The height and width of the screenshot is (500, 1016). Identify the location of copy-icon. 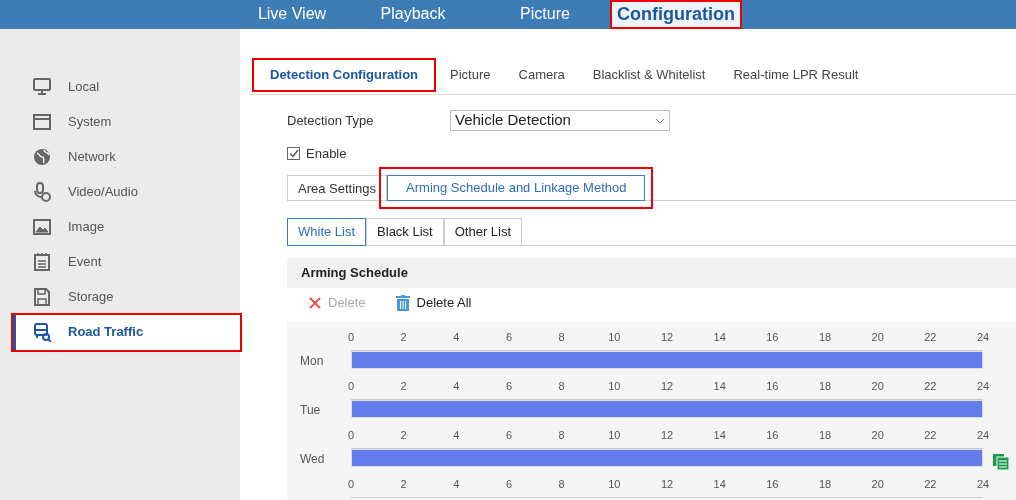
(1001, 462).